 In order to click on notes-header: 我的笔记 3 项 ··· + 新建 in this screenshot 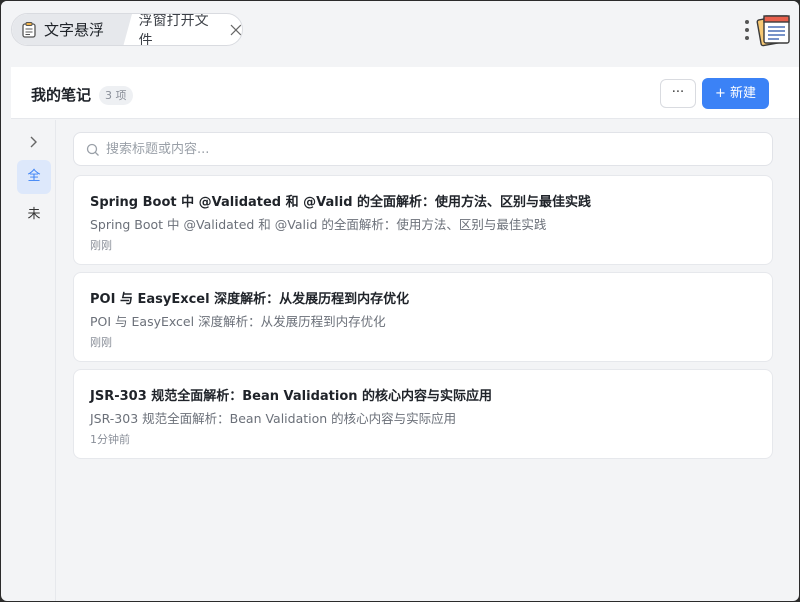, I will do `click(405, 93)`.